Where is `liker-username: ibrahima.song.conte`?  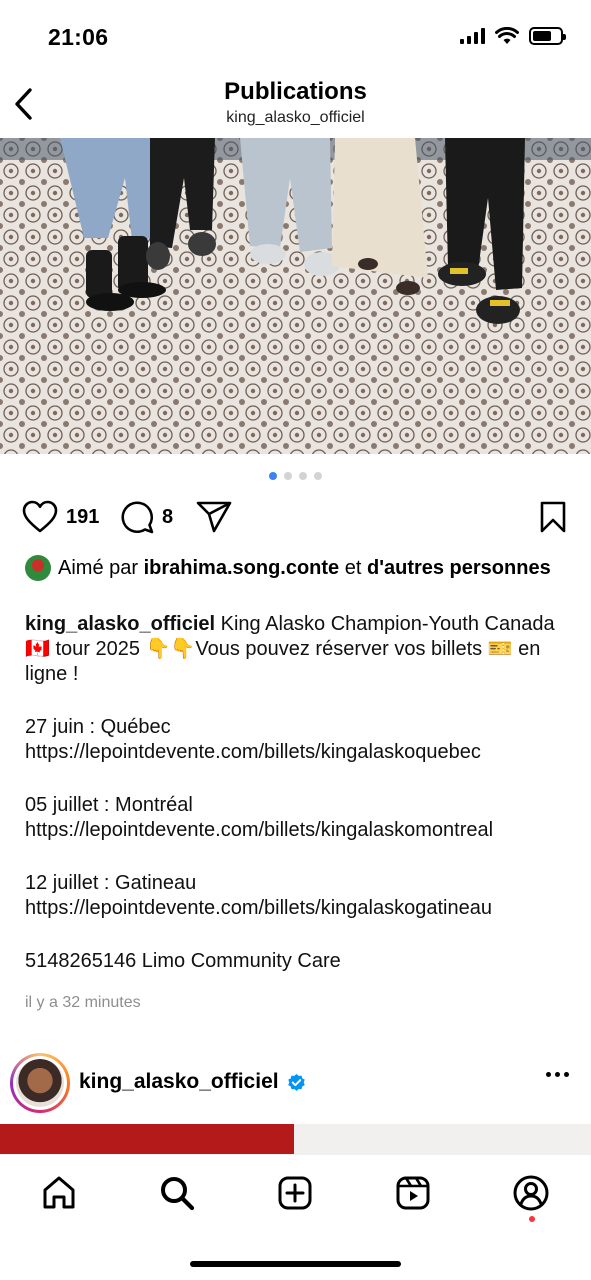
liker-username: ibrahima.song.conte is located at coordinates (242, 568).